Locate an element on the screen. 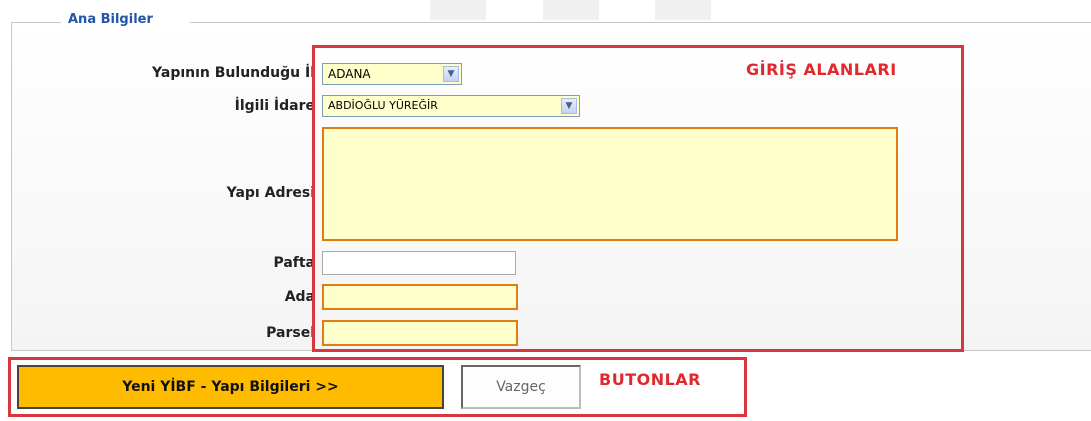 This screenshot has height=421, width=1091. pafta-label: Pafta is located at coordinates (294, 263).